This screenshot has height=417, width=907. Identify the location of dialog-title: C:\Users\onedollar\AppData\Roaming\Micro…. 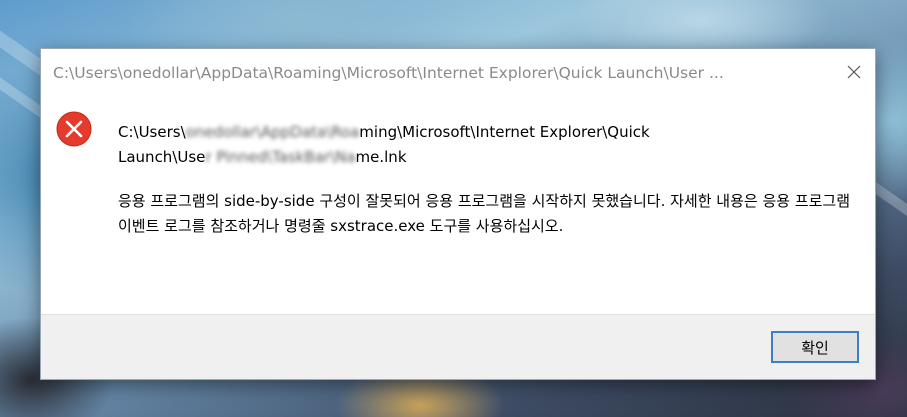
(388, 73).